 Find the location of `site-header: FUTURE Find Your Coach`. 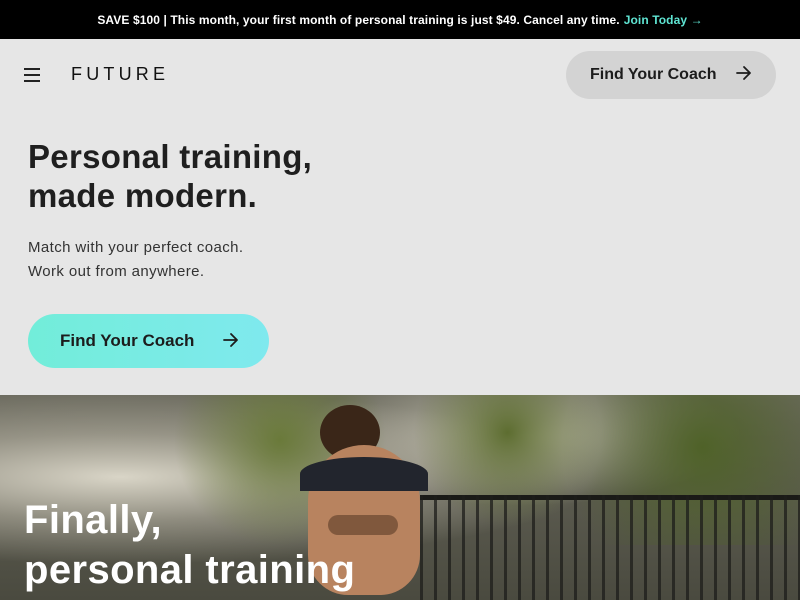

site-header: FUTURE Find Your Coach is located at coordinates (400, 75).